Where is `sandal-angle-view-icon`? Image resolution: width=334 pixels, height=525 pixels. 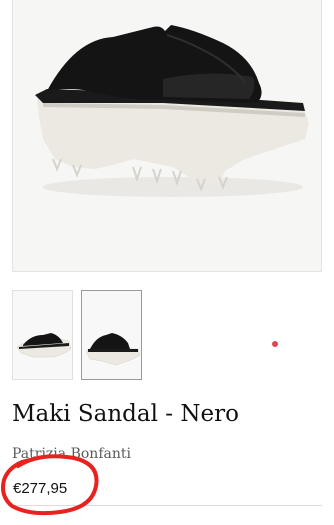 sandal-angle-view-icon is located at coordinates (113, 349).